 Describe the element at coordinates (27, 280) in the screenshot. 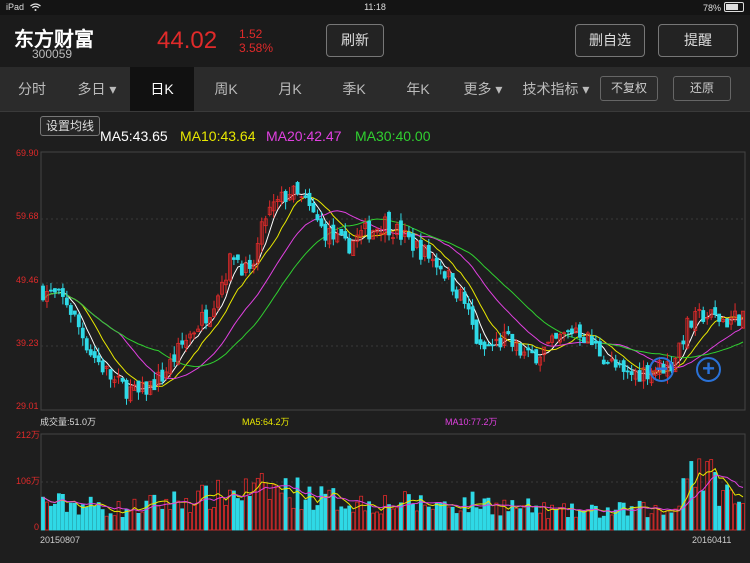

I see `price-tick-3: 49.46` at that location.